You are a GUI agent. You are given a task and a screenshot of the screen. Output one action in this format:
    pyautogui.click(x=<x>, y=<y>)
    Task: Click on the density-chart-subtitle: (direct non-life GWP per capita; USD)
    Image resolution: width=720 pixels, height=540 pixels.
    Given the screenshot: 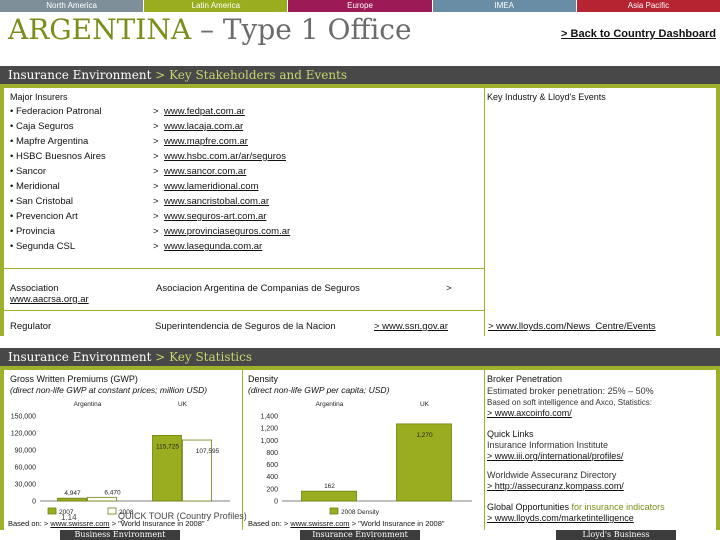 What is the action you would take?
    pyautogui.click(x=319, y=390)
    